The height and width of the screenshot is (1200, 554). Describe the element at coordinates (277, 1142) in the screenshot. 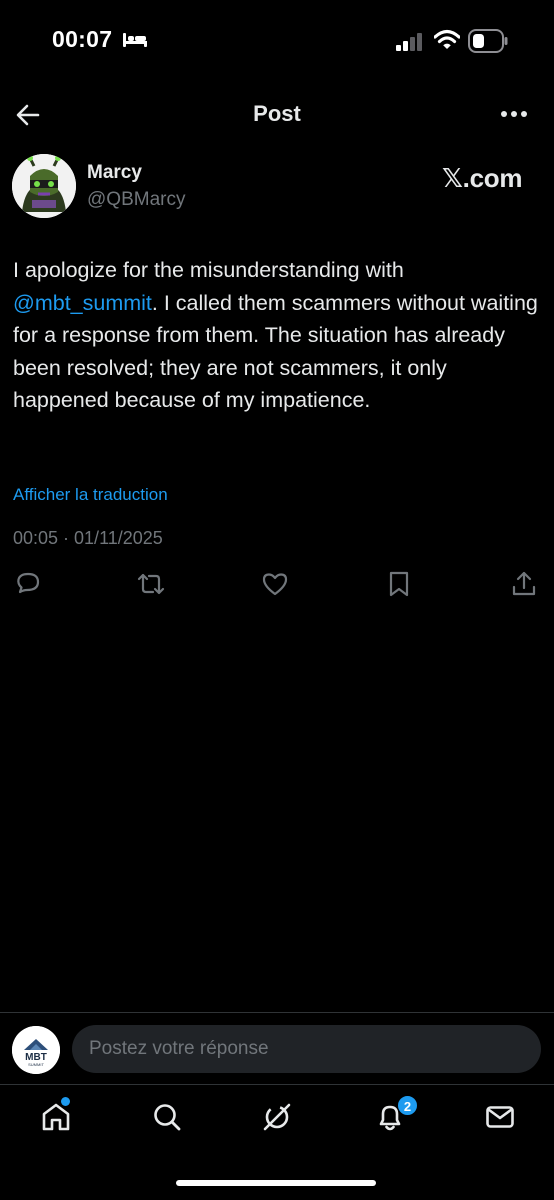

I see `bottom-tab-bar: 2` at that location.